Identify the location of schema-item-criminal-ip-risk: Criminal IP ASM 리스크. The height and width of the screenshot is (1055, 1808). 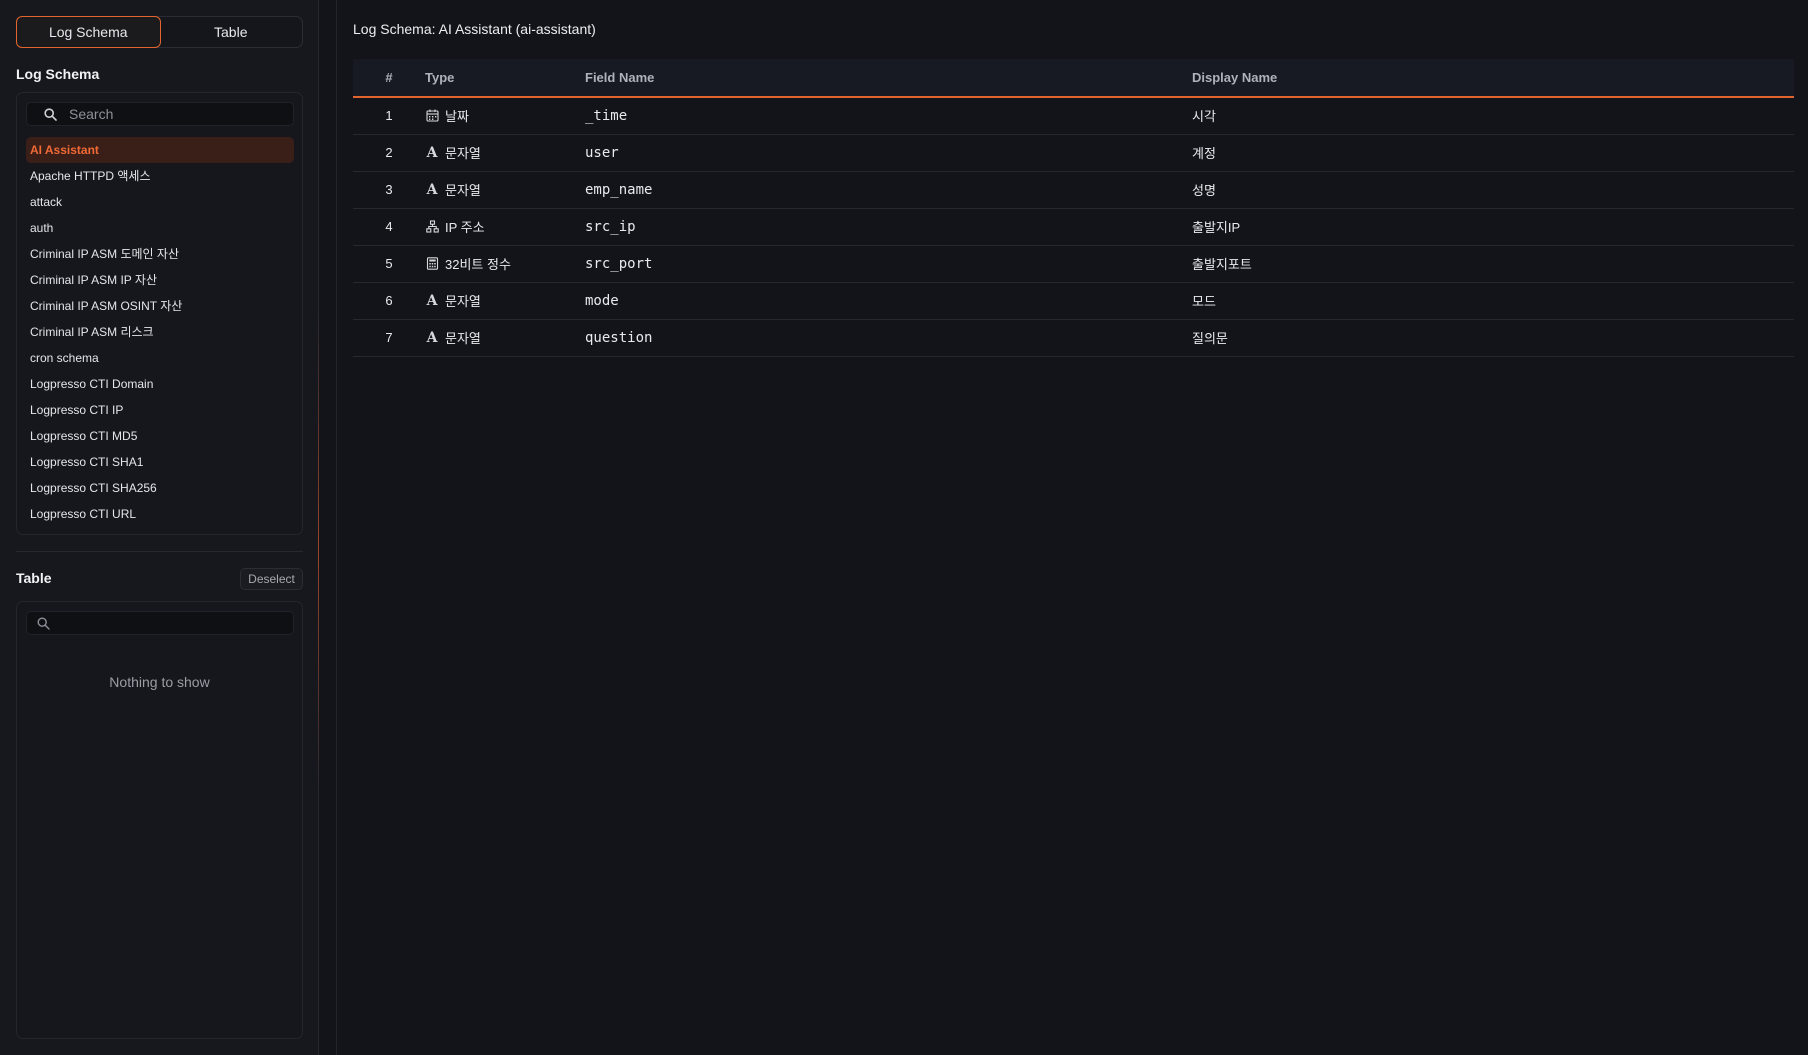
(160, 332).